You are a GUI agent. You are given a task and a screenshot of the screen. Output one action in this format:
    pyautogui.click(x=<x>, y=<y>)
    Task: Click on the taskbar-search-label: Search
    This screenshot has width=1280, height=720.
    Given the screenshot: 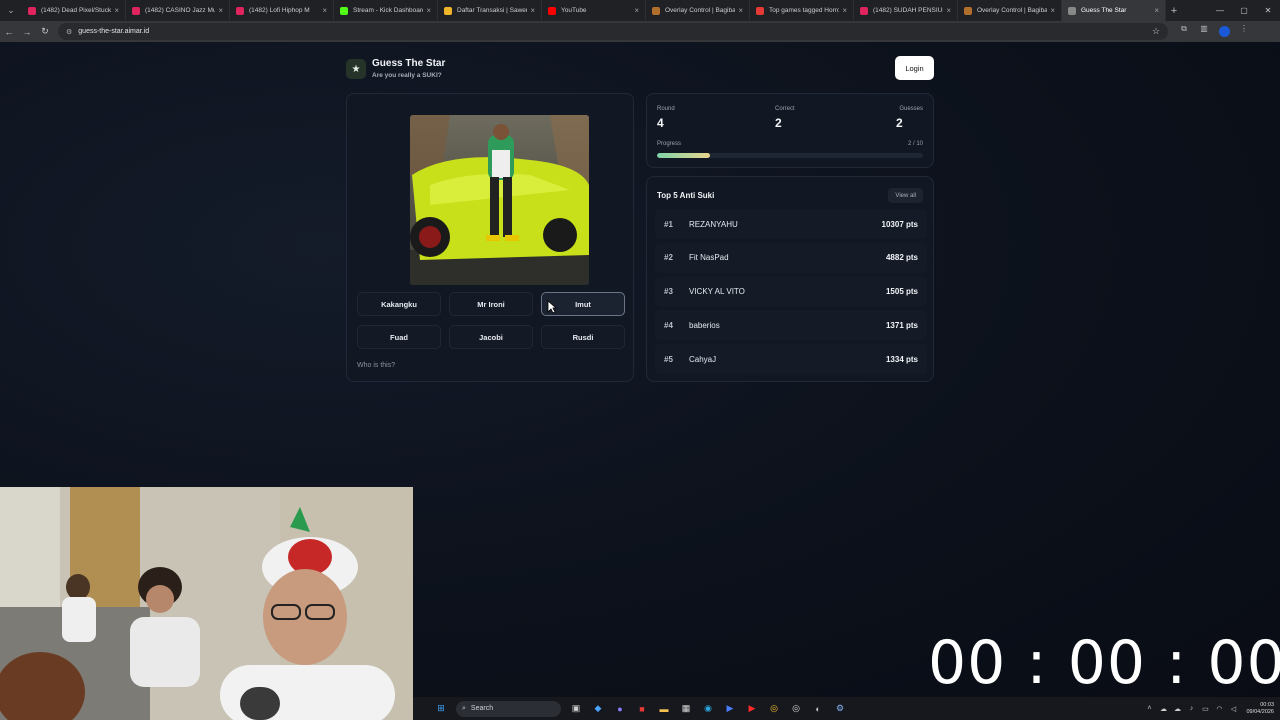 What is the action you would take?
    pyautogui.click(x=482, y=708)
    